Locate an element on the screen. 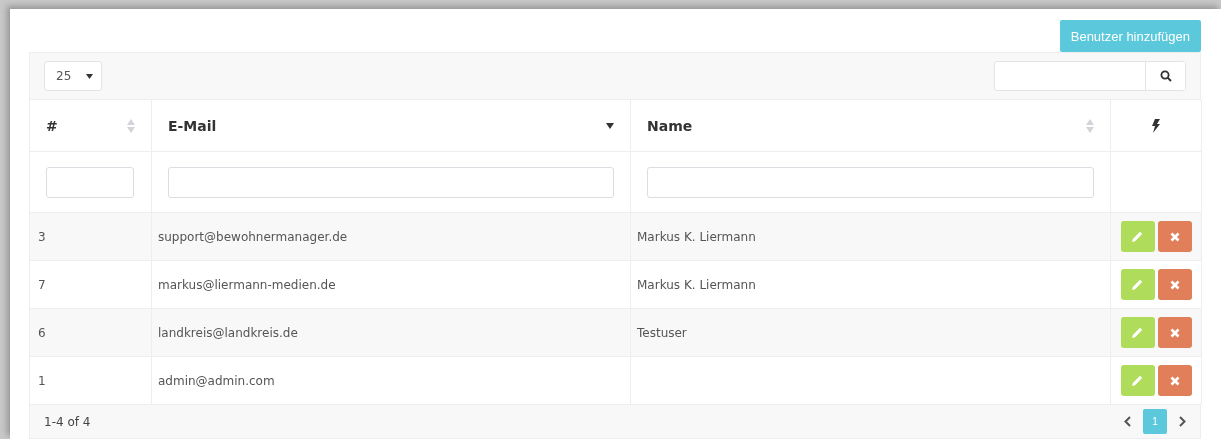 This screenshot has height=439, width=1221. table-cell: Testuser is located at coordinates (662, 332).